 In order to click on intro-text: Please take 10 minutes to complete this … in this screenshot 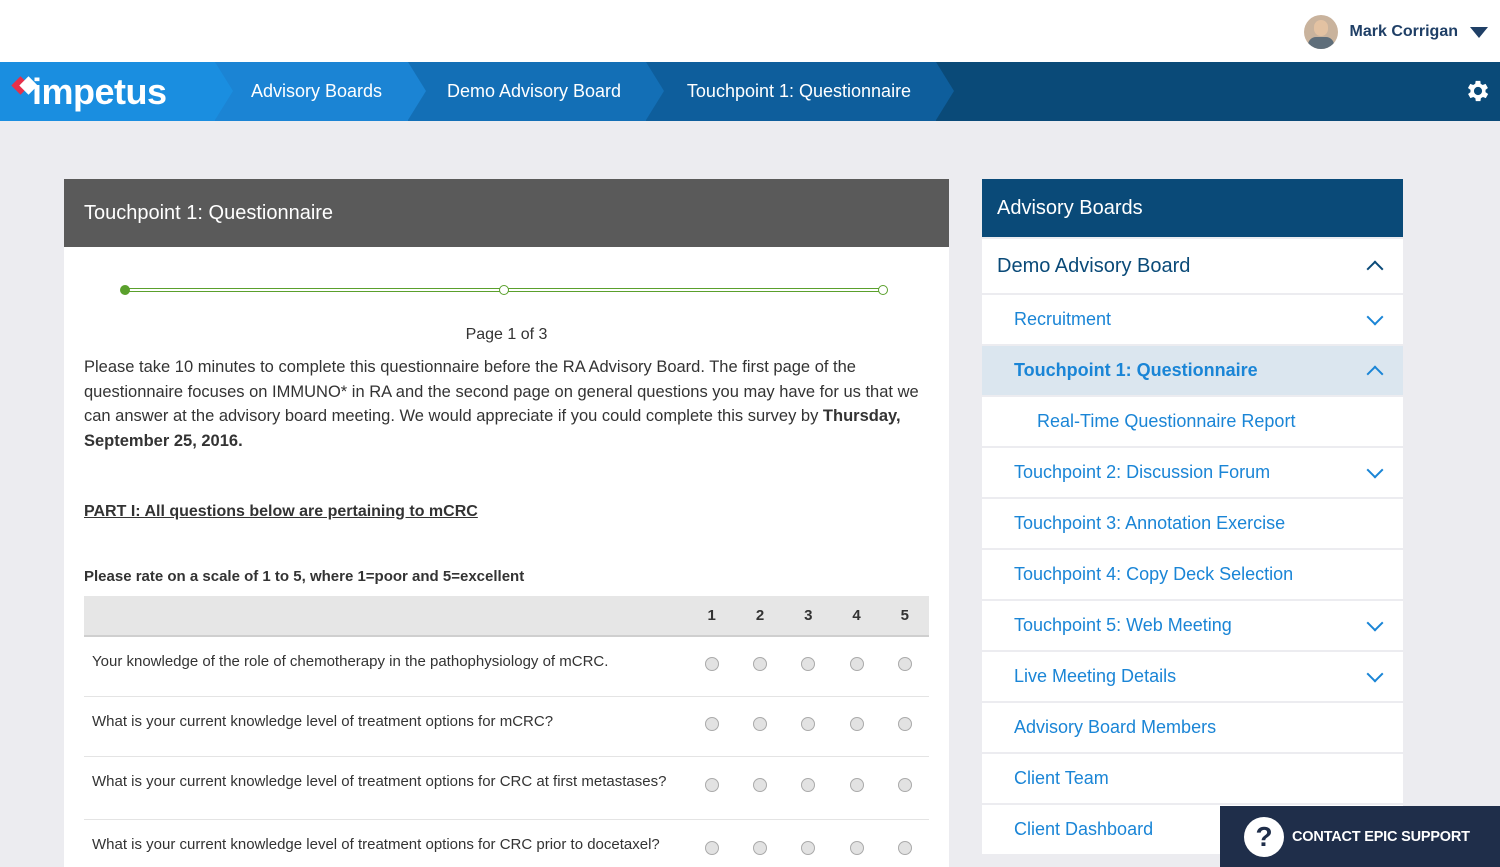, I will do `click(504, 404)`.